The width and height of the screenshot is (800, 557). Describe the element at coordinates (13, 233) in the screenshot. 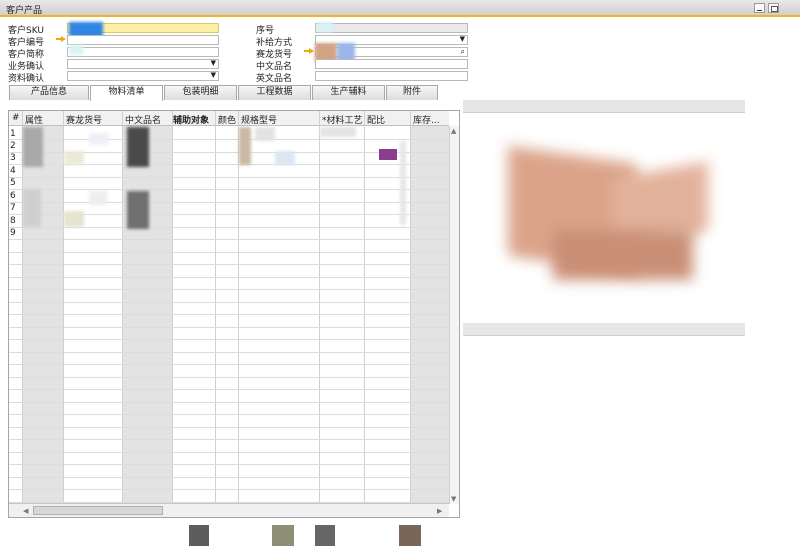

I see `row-number: 9` at that location.